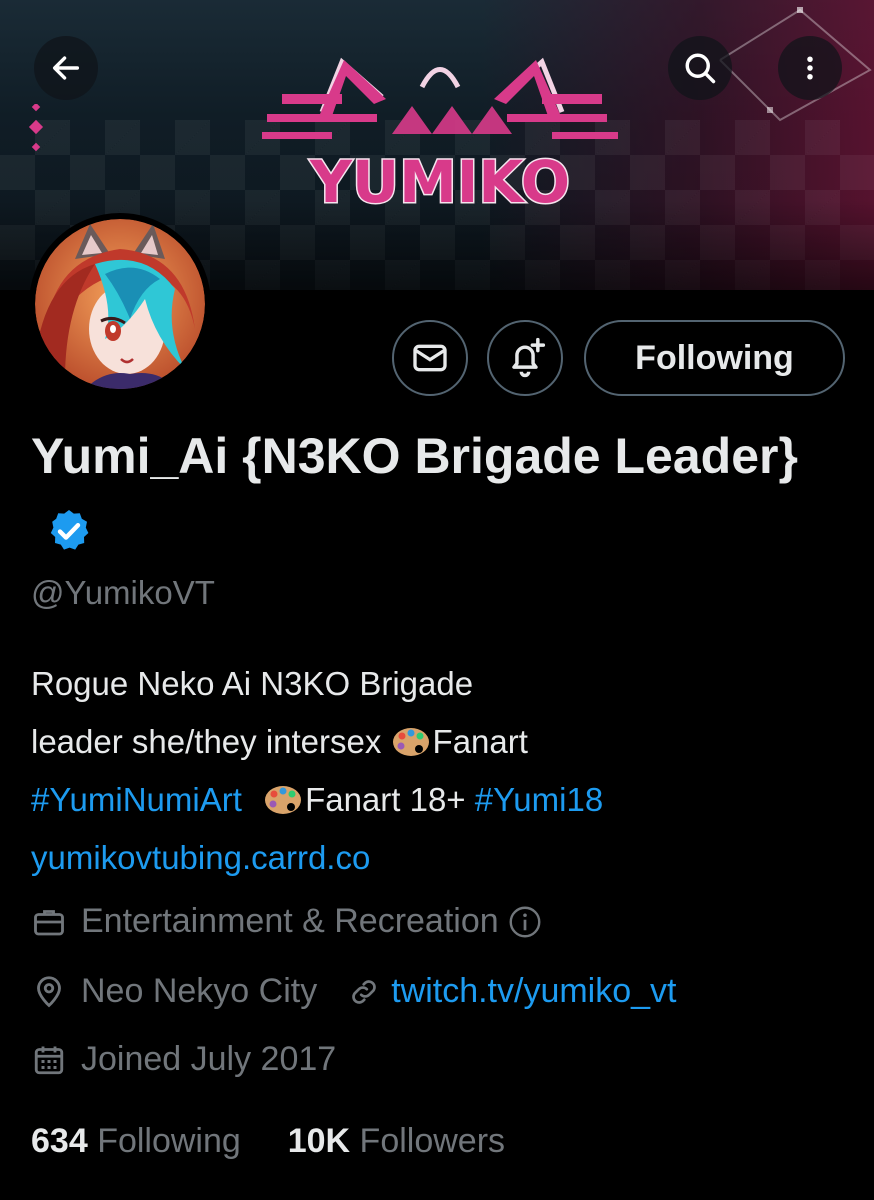  Describe the element at coordinates (440, 137) in the screenshot. I see `yumiko-logo: YUMIKO` at that location.